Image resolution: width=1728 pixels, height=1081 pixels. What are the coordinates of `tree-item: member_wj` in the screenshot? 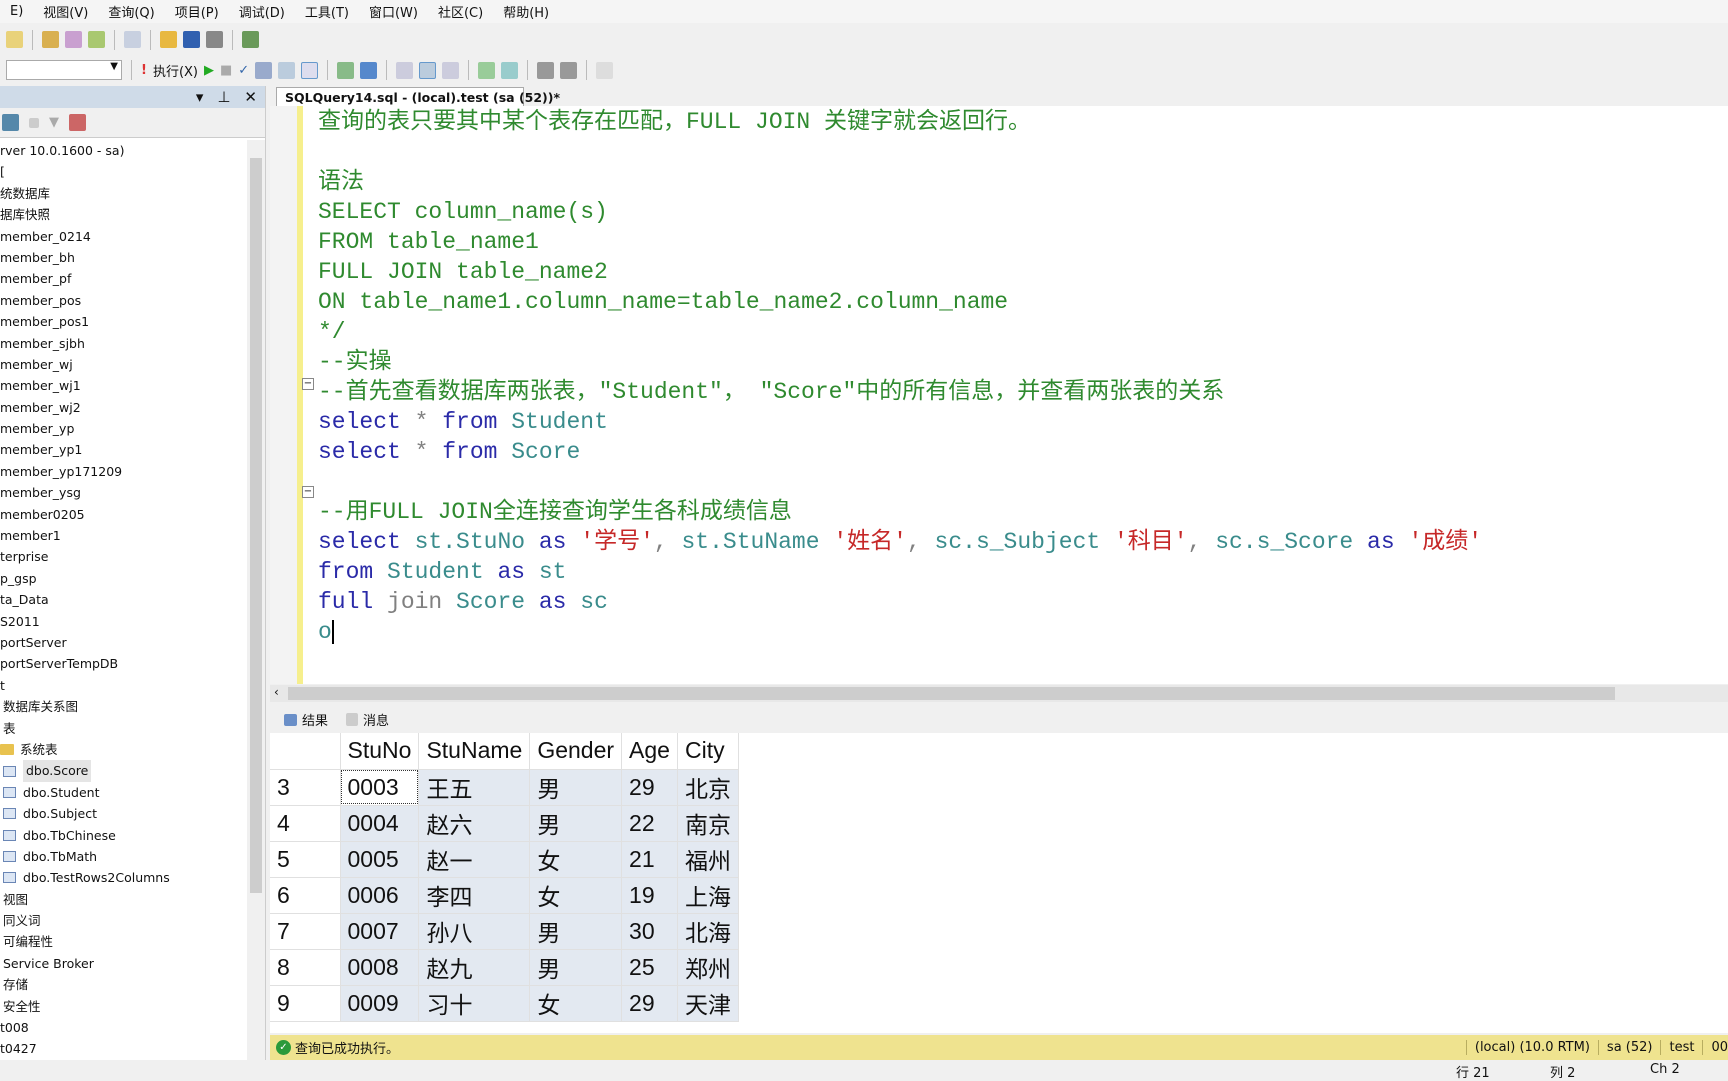 It's located at (123, 364).